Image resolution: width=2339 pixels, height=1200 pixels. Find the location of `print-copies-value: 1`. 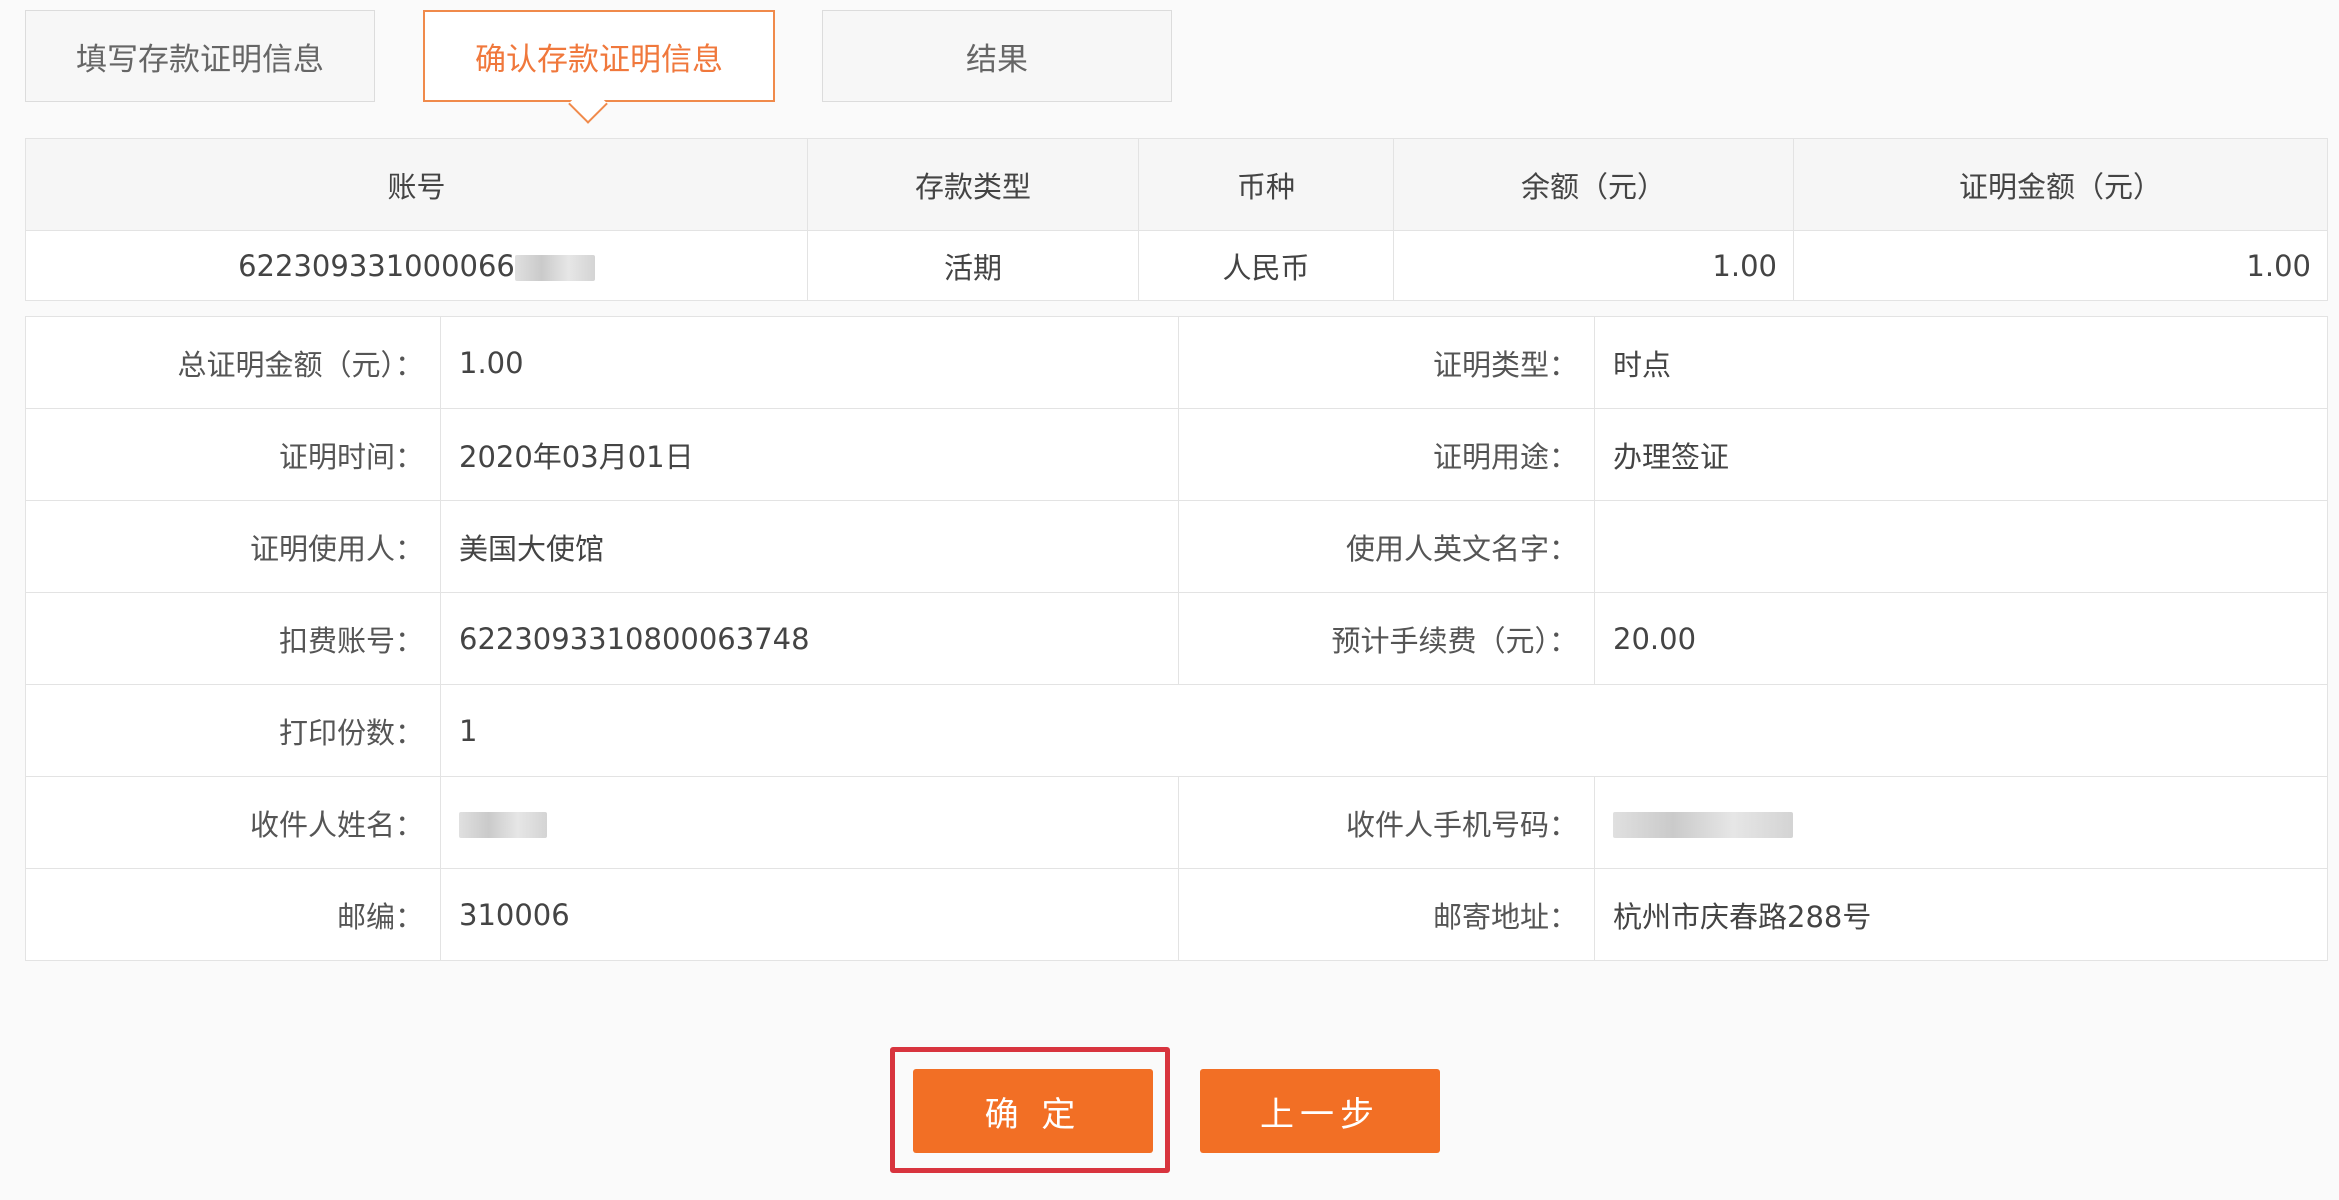

print-copies-value: 1 is located at coordinates (1384, 730).